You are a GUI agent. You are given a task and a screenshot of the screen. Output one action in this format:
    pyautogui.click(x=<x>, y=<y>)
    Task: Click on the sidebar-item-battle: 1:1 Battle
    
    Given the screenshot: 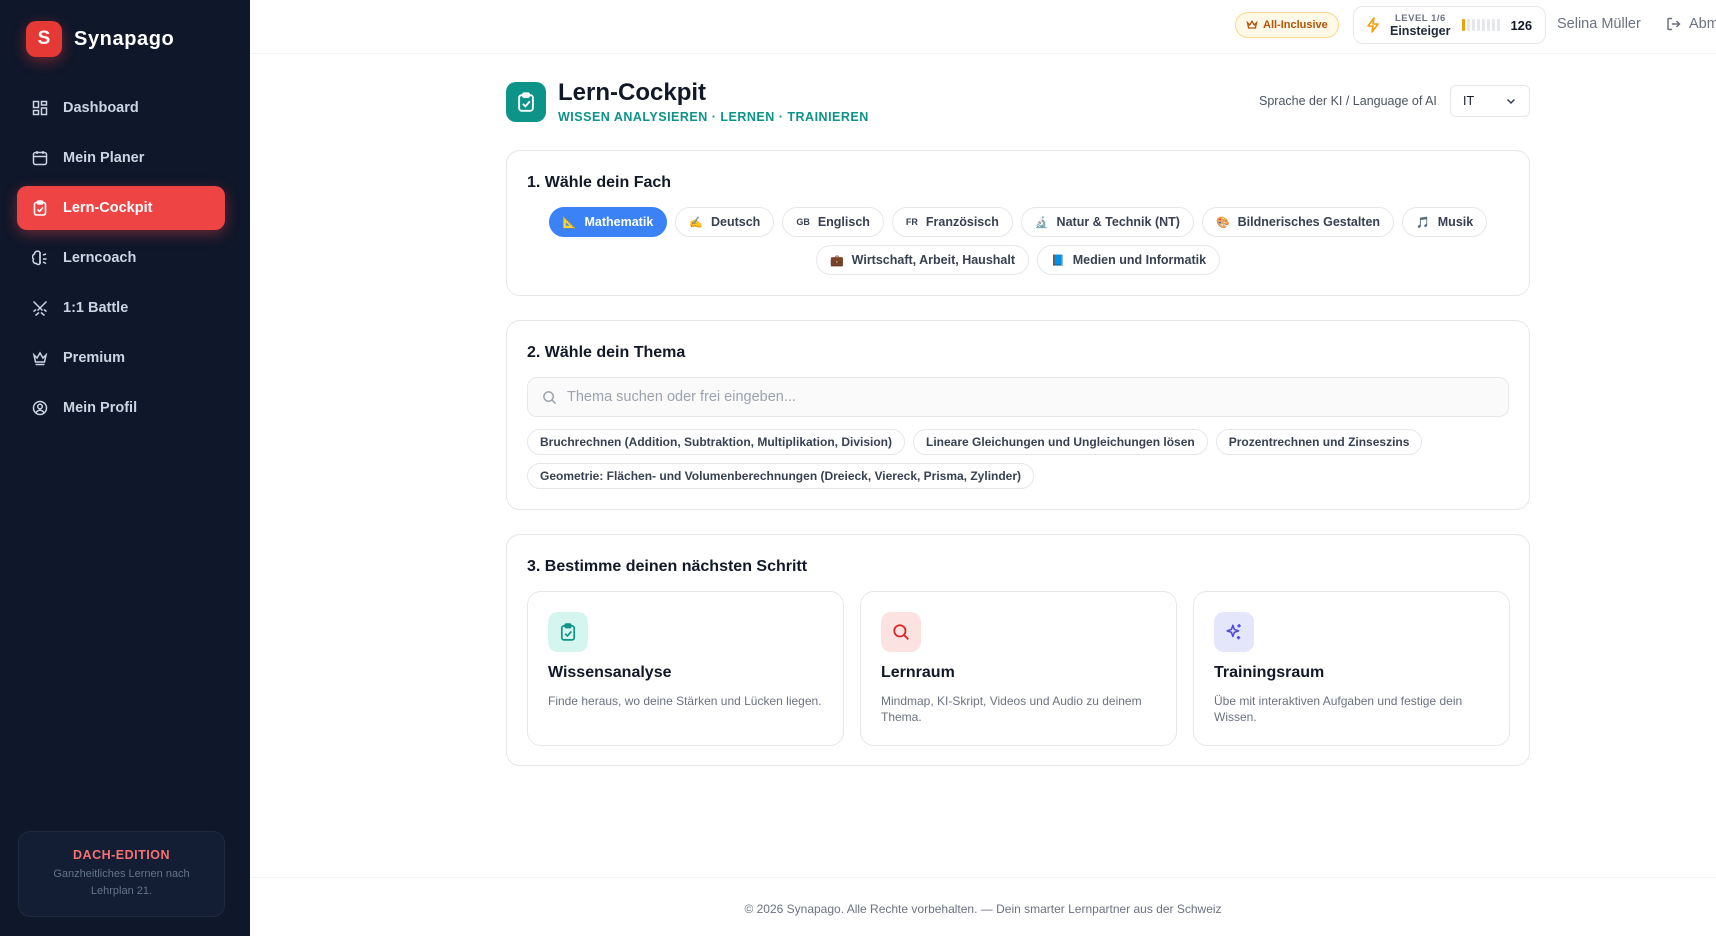 What is the action you would take?
    pyautogui.click(x=121, y=308)
    